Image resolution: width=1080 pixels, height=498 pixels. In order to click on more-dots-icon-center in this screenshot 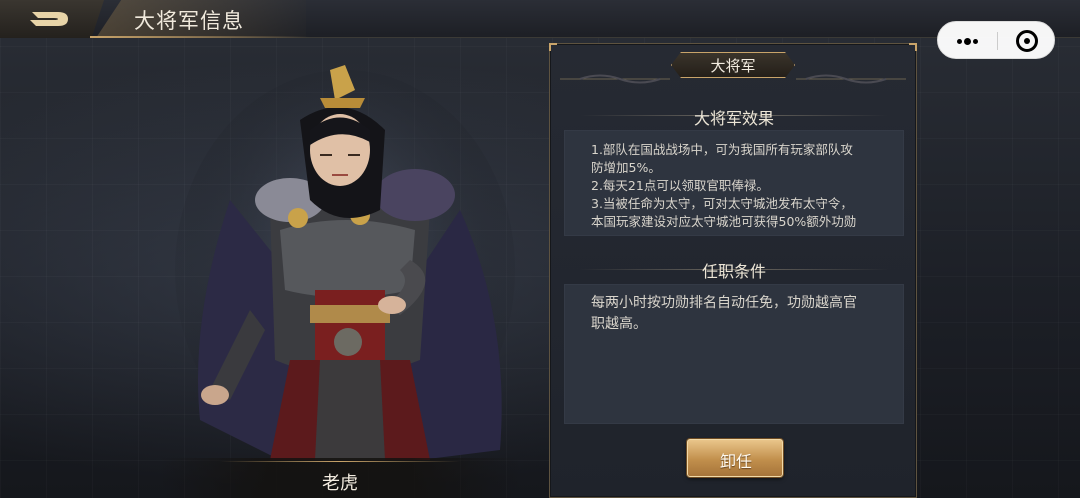, I will do `click(967, 41)`.